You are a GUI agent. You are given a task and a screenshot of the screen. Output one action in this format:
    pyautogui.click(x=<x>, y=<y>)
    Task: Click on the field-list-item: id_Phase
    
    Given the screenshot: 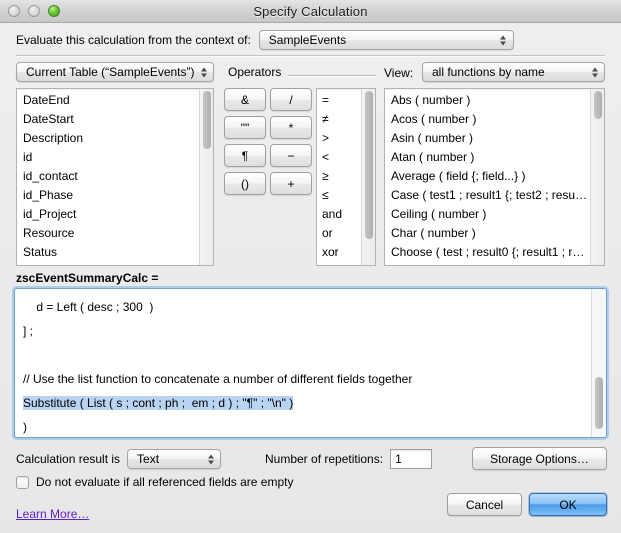 What is the action you would take?
    pyautogui.click(x=115, y=195)
    